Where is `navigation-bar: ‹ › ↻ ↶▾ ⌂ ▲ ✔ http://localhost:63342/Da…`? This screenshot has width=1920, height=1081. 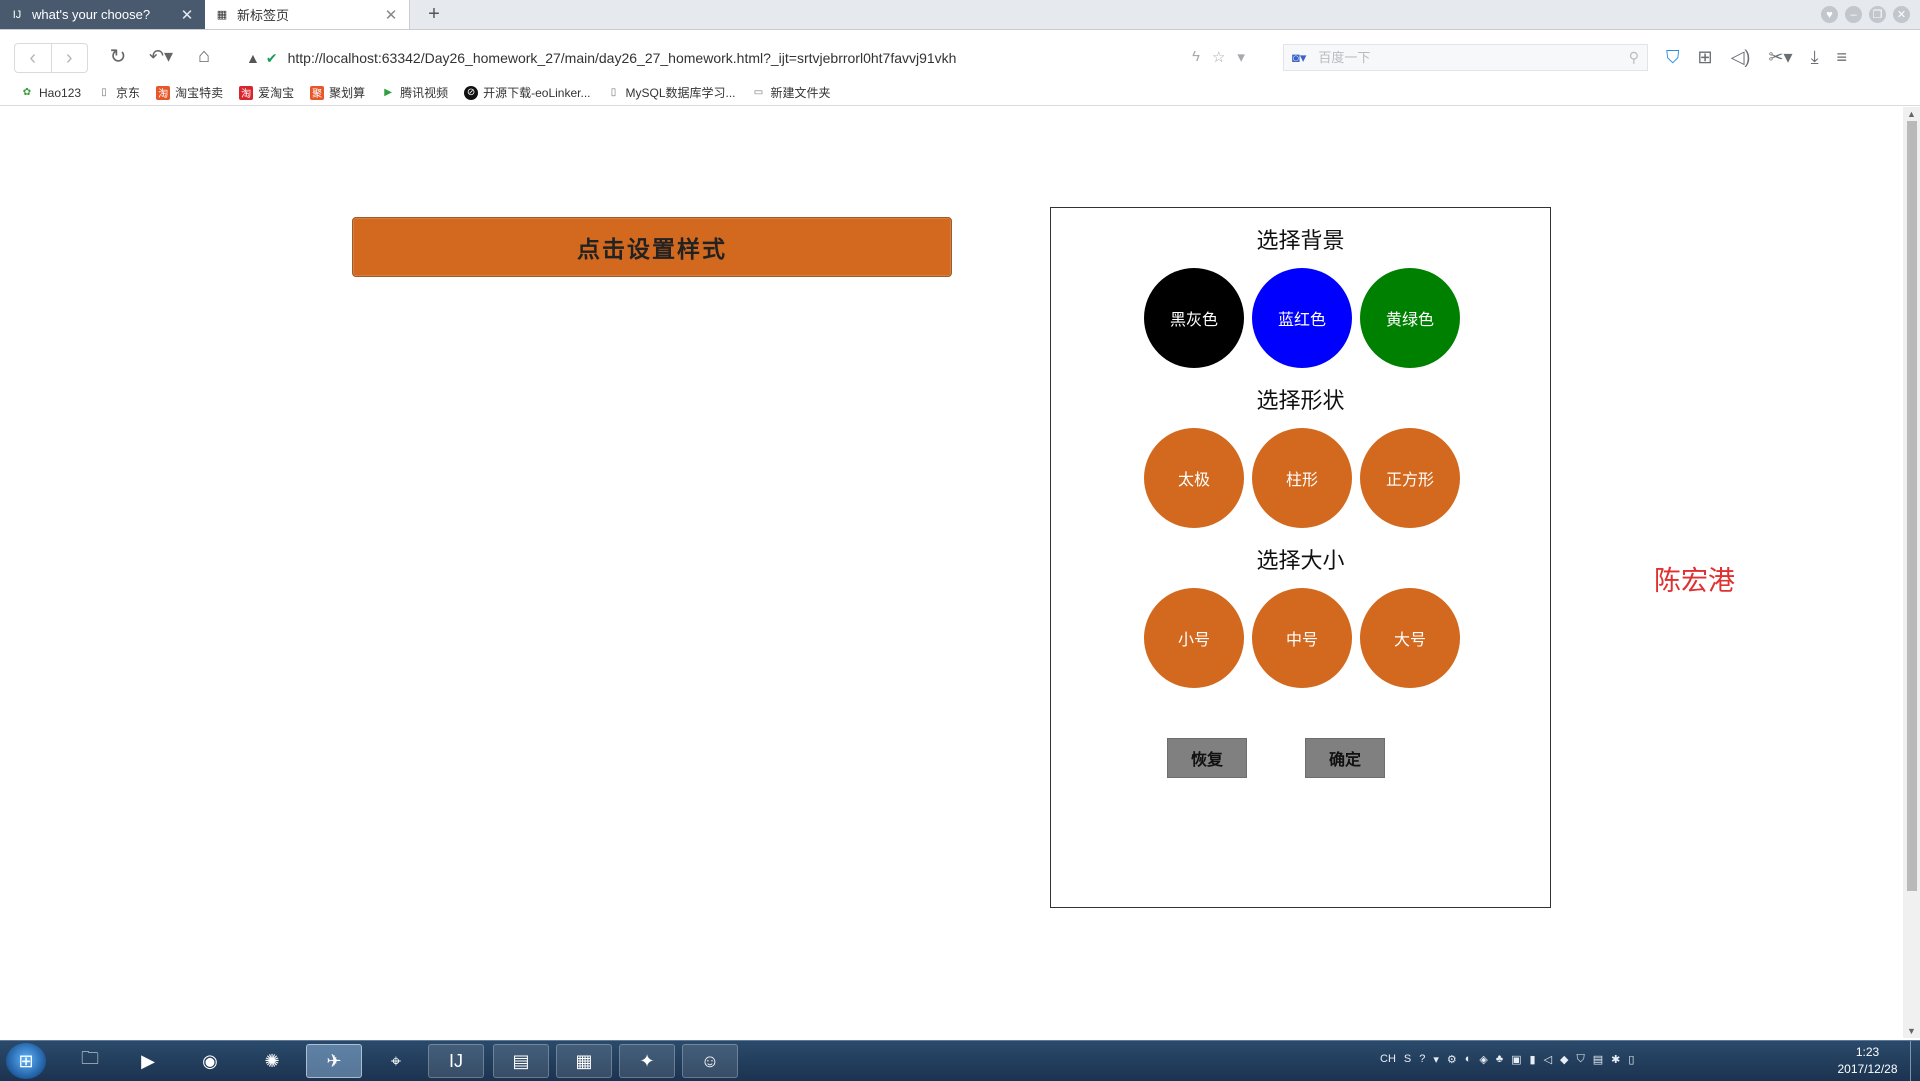
navigation-bar: ‹ › ↻ ↶▾ ⌂ ▲ ✔ http://localhost:63342/Da… is located at coordinates (960, 56).